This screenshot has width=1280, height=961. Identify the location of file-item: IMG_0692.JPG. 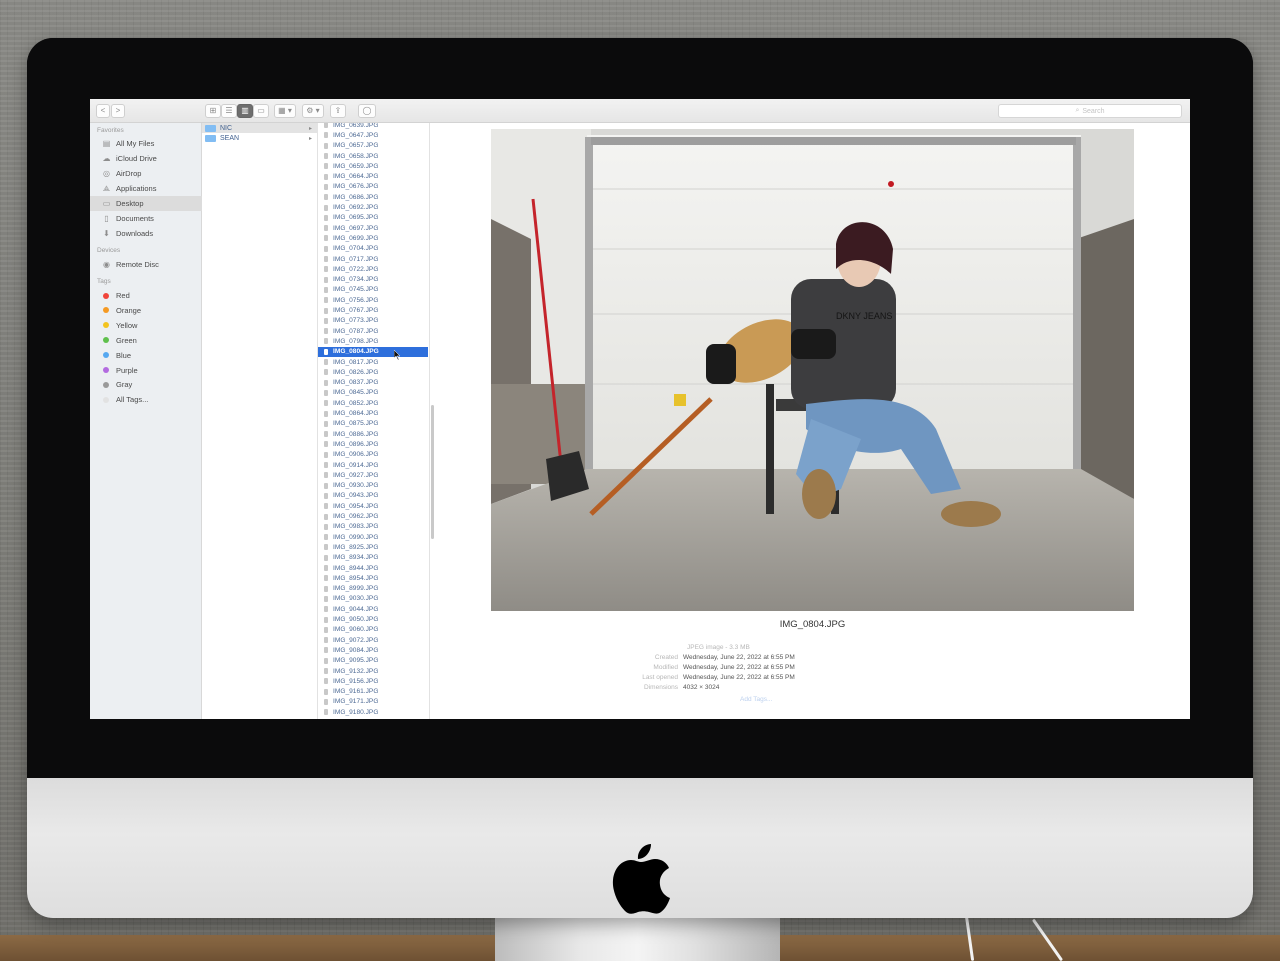
(373, 207).